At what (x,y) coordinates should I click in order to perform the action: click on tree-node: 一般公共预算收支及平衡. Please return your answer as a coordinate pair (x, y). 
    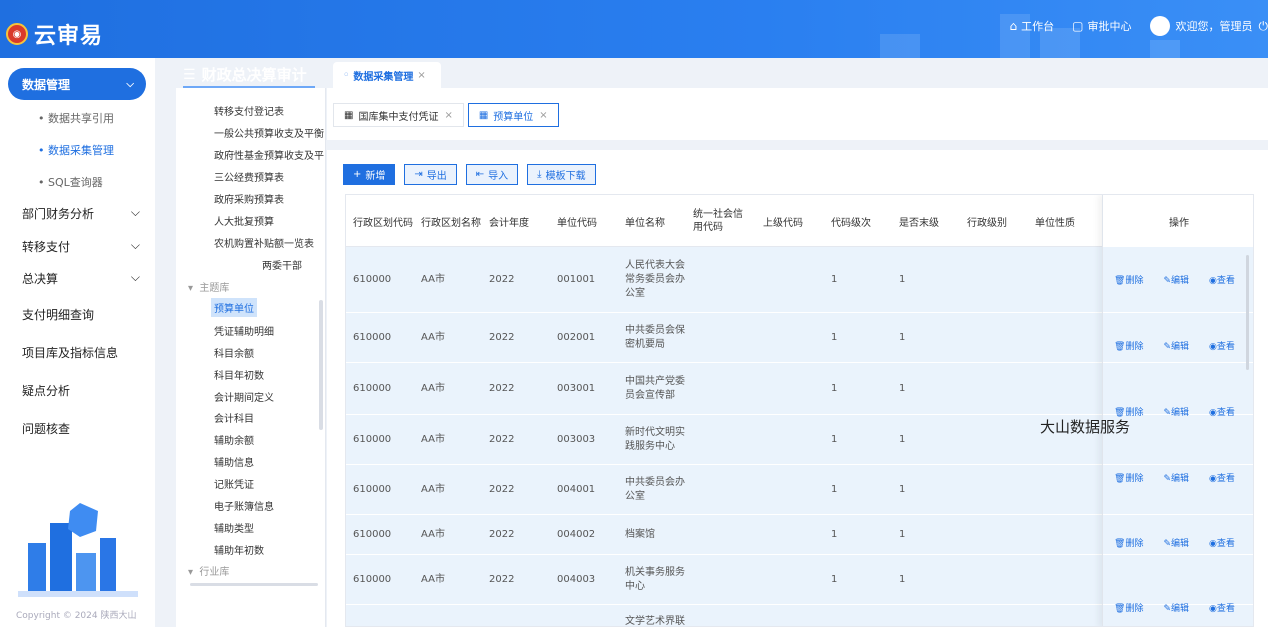
    Looking at the image, I should click on (269, 132).